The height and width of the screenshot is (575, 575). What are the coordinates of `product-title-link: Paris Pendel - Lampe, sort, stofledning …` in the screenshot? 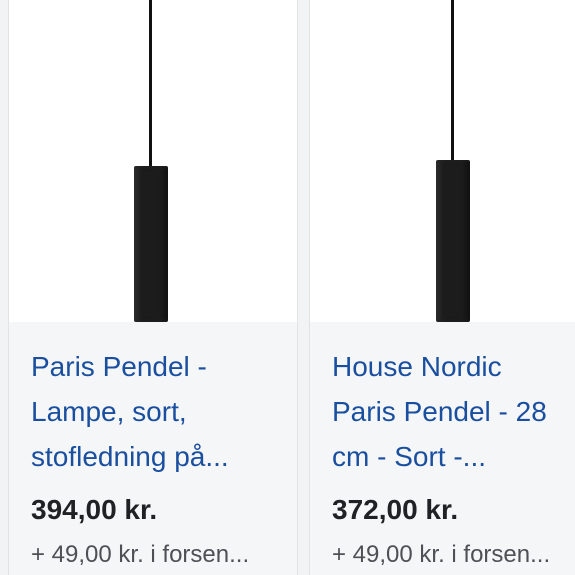 It's located at (155, 411).